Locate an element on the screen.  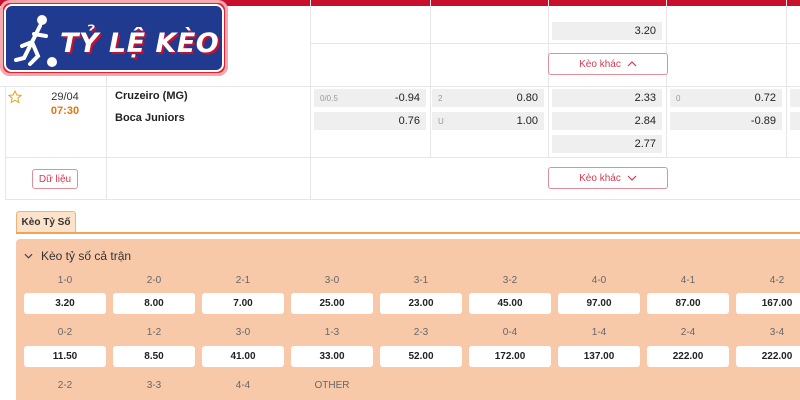
score-label: 1-0 is located at coordinates (65, 280).